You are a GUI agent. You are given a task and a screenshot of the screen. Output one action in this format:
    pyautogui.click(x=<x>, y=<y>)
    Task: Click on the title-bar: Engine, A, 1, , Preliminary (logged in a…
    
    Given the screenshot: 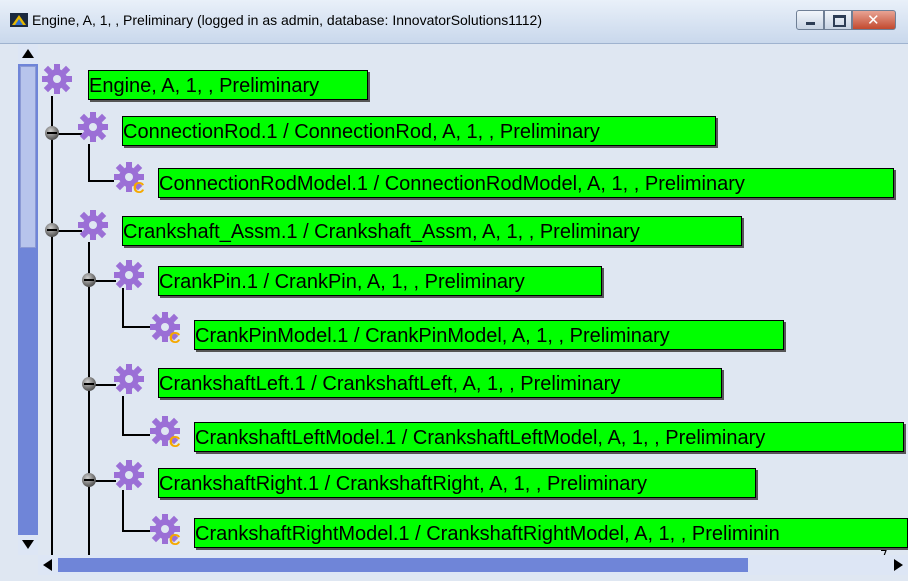 What is the action you would take?
    pyautogui.click(x=454, y=22)
    